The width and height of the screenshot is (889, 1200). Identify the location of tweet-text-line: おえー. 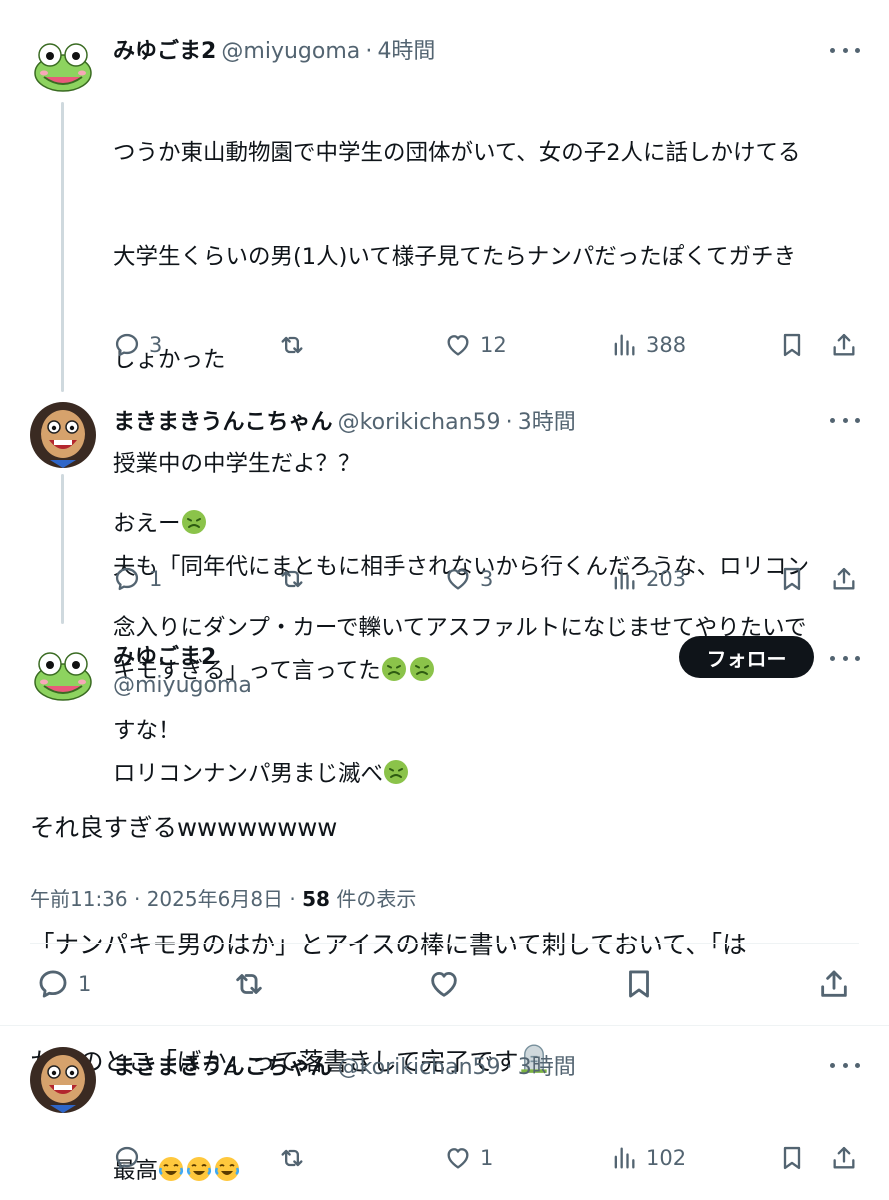
(147, 524).